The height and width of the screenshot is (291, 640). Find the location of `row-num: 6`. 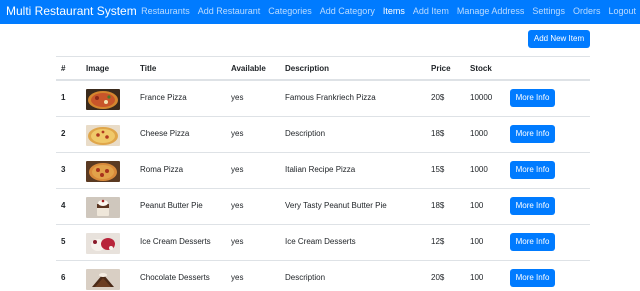

row-num: 6 is located at coordinates (63, 277).